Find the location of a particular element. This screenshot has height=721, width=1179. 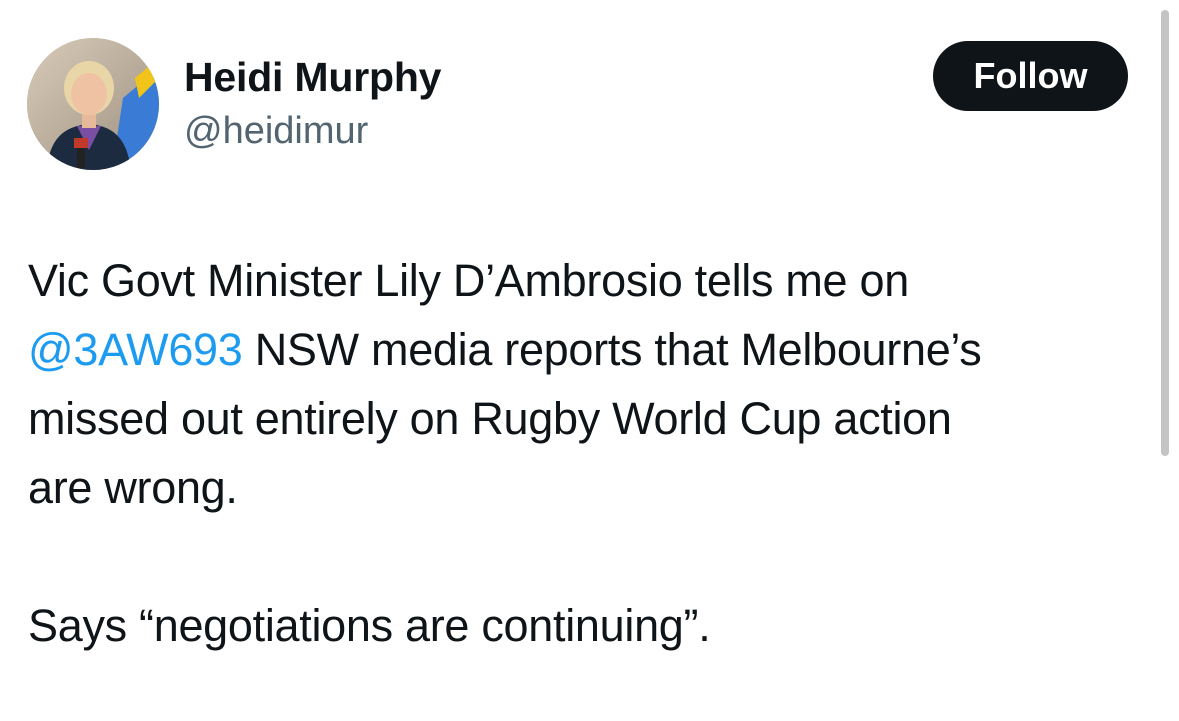

paragraph-spacer is located at coordinates (583, 556).